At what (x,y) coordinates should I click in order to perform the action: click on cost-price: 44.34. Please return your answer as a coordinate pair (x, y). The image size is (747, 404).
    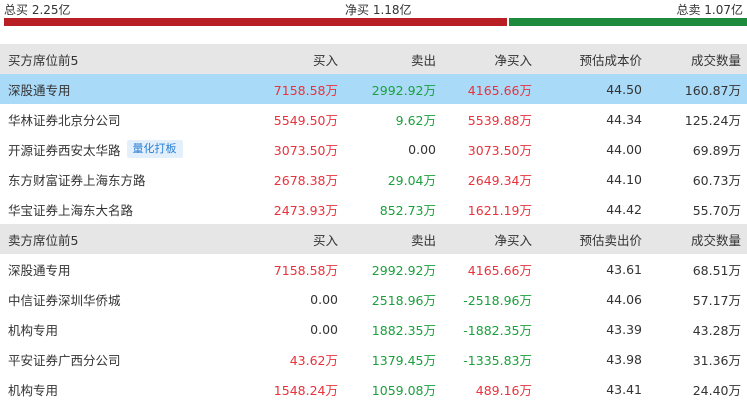
    Looking at the image, I should click on (624, 119).